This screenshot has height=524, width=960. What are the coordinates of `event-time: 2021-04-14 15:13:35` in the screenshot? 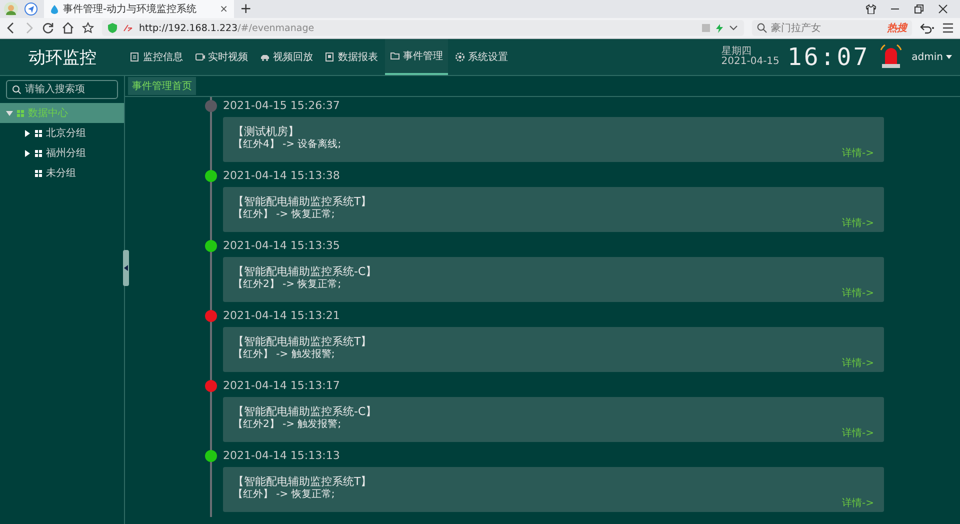 It's located at (282, 246).